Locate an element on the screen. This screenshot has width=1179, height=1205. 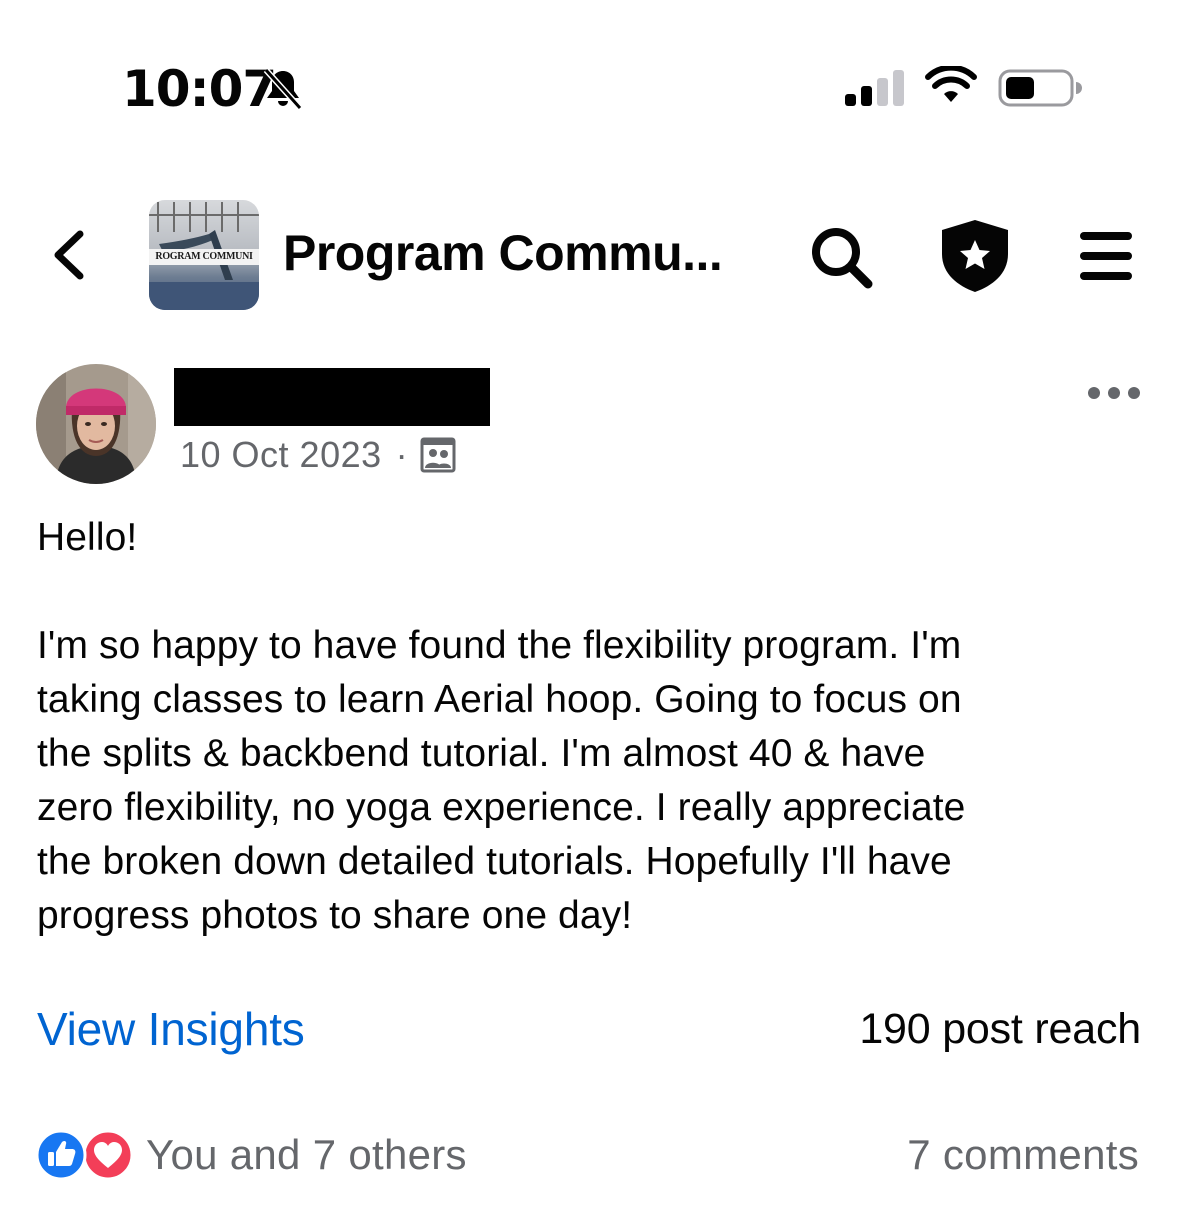
post-date: 10 Oct 2023 is located at coordinates (281, 455).